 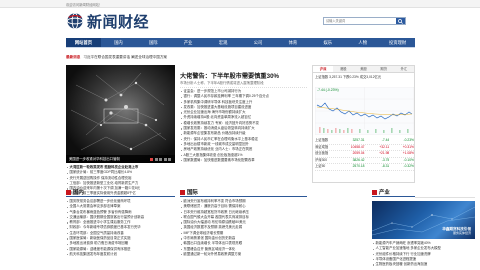 I want to click on news-link: 生物医药板块回暖 创新药出海加速, so click(x=423, y=264).